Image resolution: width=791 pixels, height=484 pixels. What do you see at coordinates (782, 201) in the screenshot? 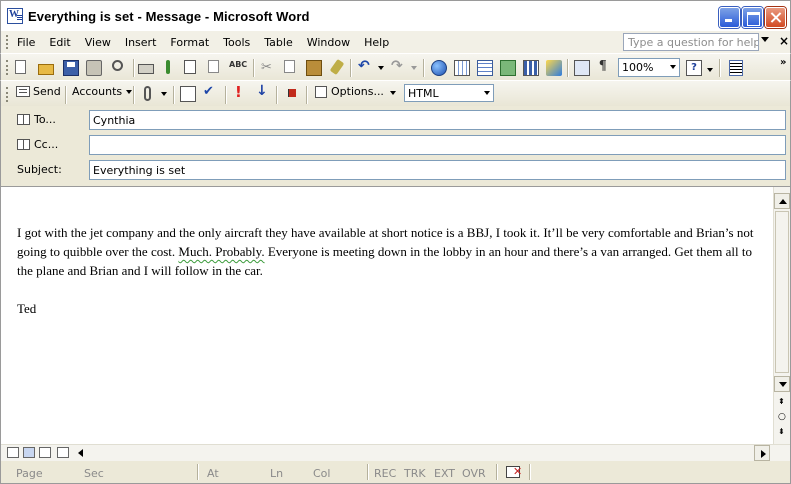
I see `scroll-up-button` at bounding box center [782, 201].